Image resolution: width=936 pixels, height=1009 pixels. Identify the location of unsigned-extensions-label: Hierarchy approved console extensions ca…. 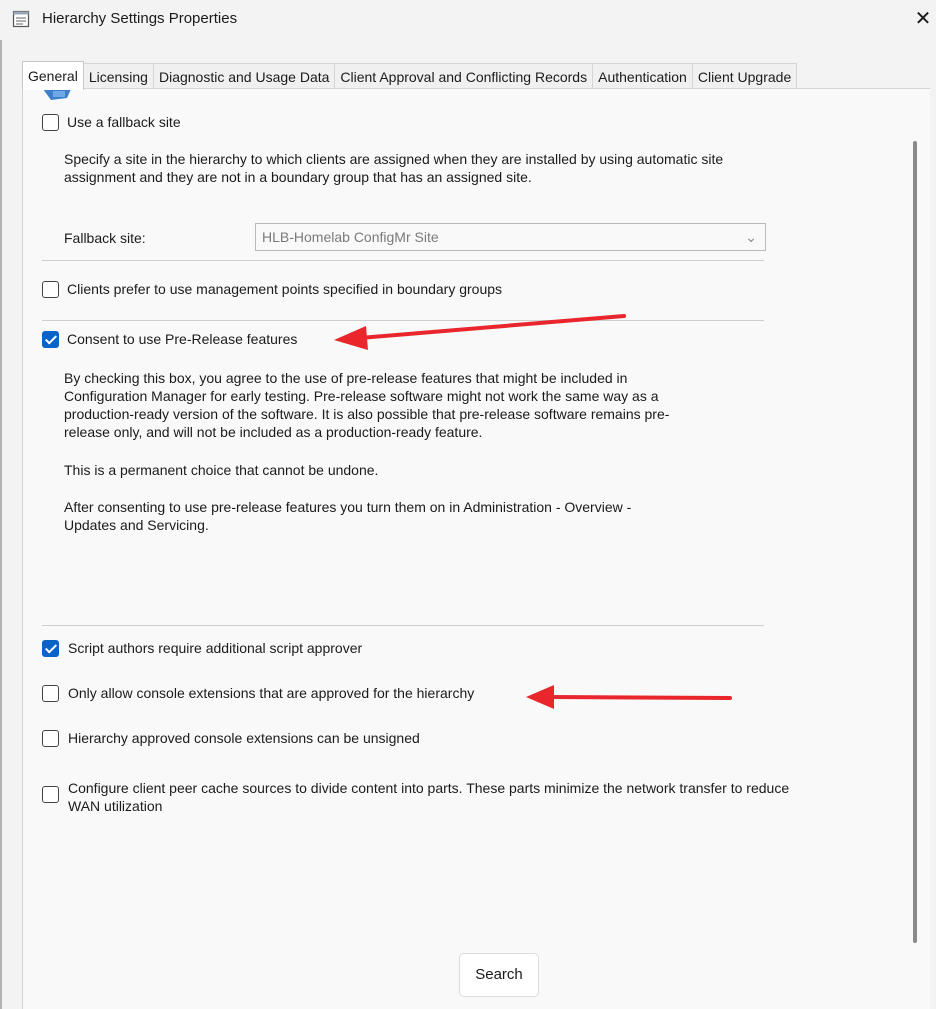
(244, 738).